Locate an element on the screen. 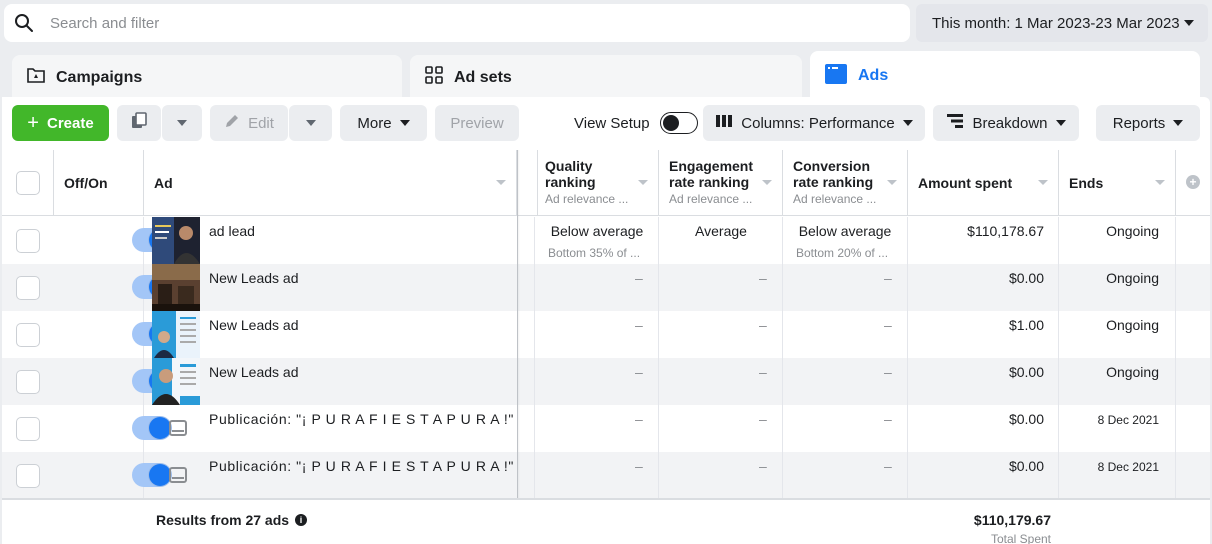 This screenshot has height=544, width=1212. search-input: Search and filter is located at coordinates (104, 23).